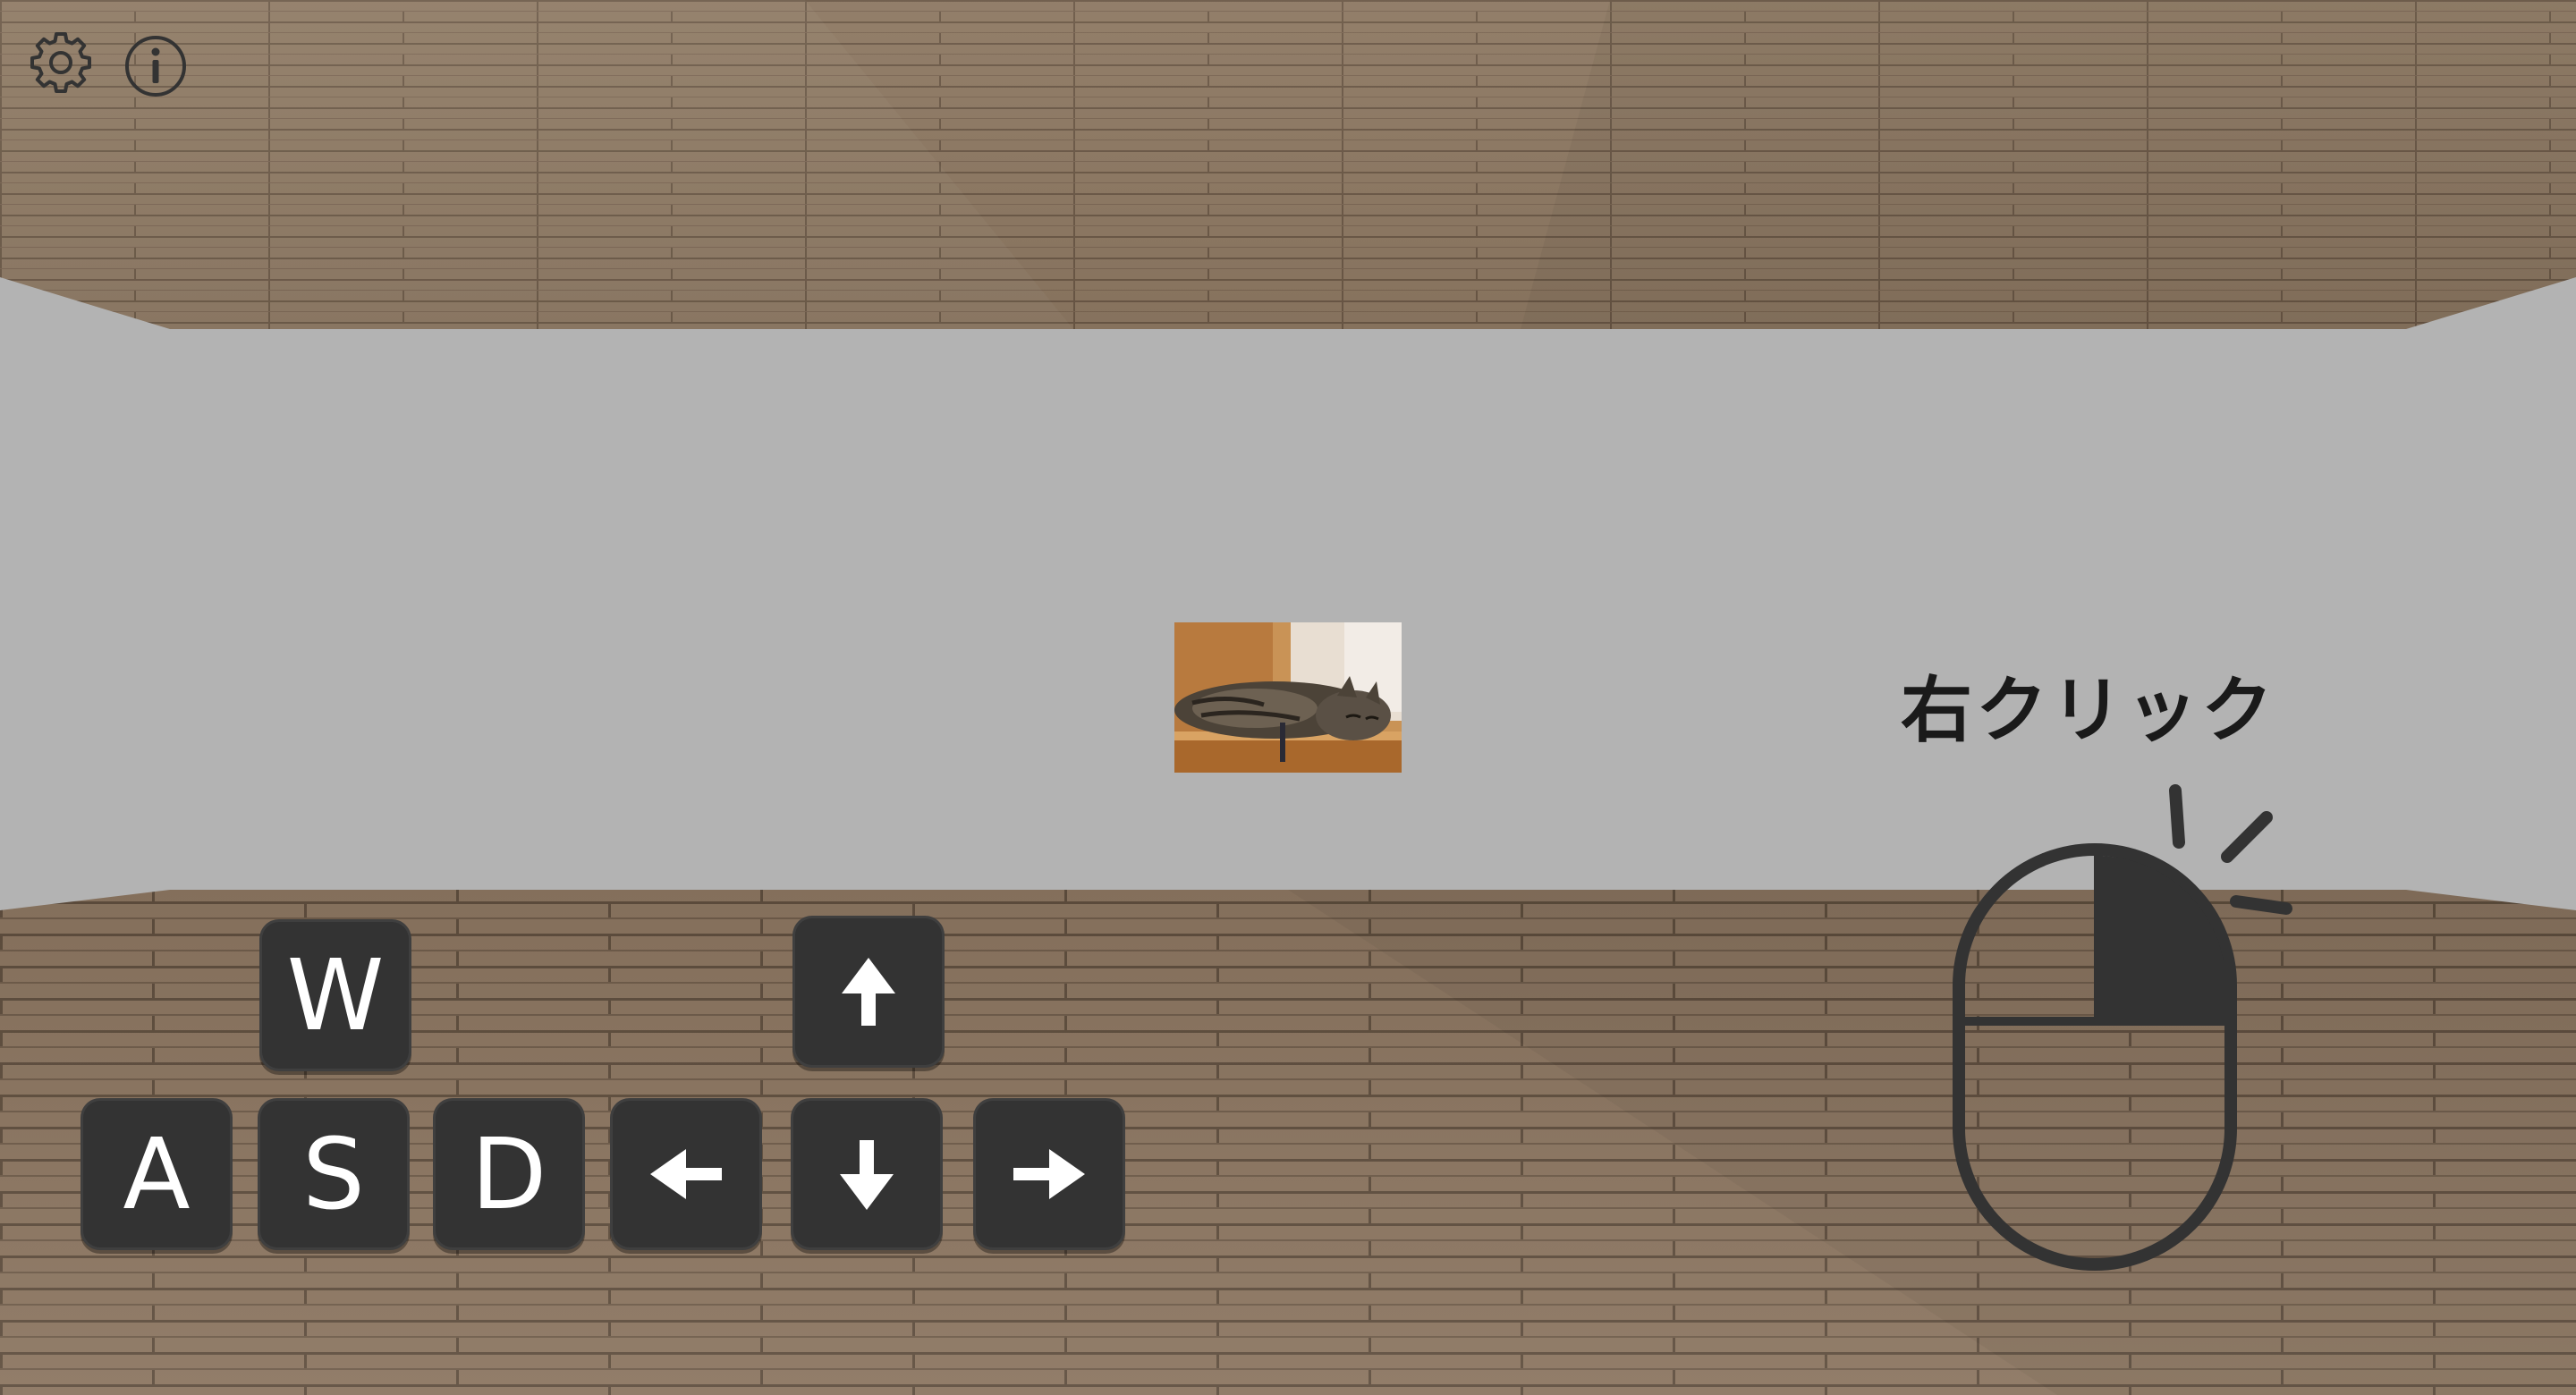 Image resolution: width=2576 pixels, height=1395 pixels. Describe the element at coordinates (2088, 710) in the screenshot. I see `right-click-hint-label: 右クリック` at that location.